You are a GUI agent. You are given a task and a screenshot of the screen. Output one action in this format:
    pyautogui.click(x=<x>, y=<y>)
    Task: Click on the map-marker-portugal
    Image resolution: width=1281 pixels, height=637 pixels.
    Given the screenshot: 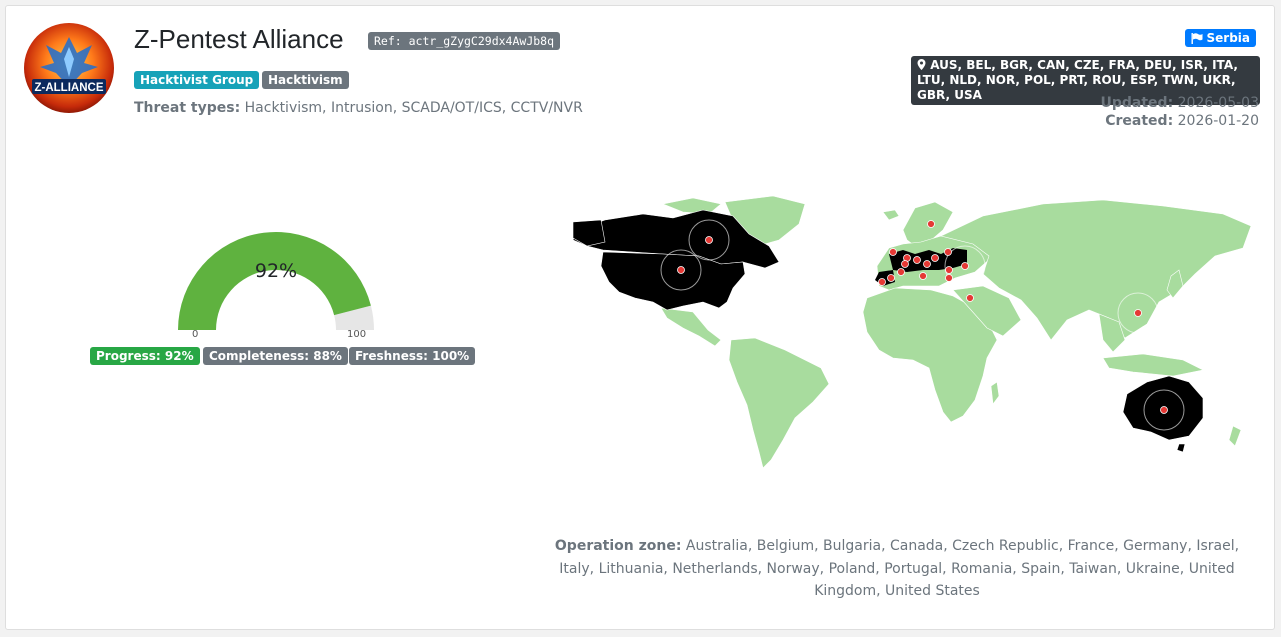 What is the action you would take?
    pyautogui.click(x=882, y=282)
    